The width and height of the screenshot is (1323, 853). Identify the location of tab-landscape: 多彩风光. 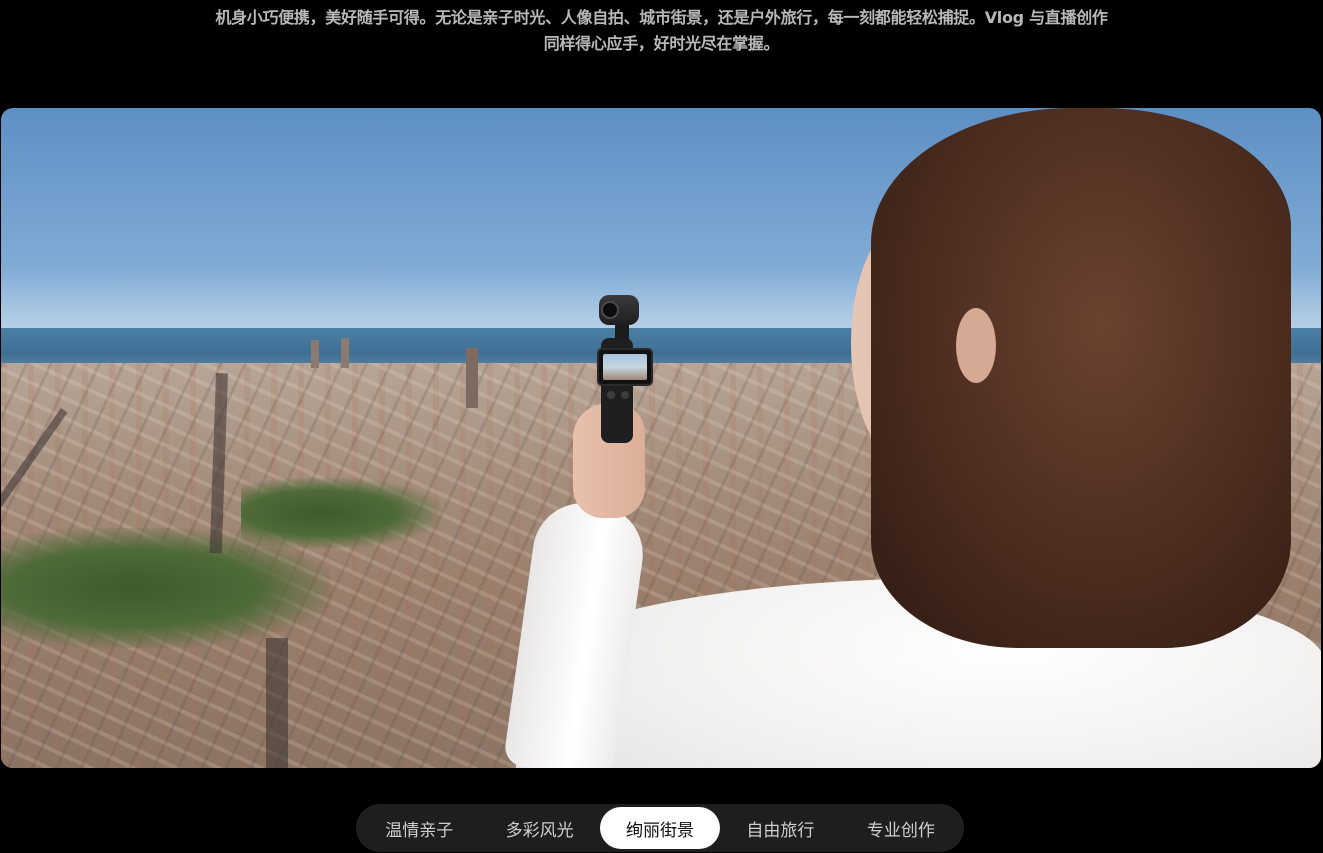
(539, 828).